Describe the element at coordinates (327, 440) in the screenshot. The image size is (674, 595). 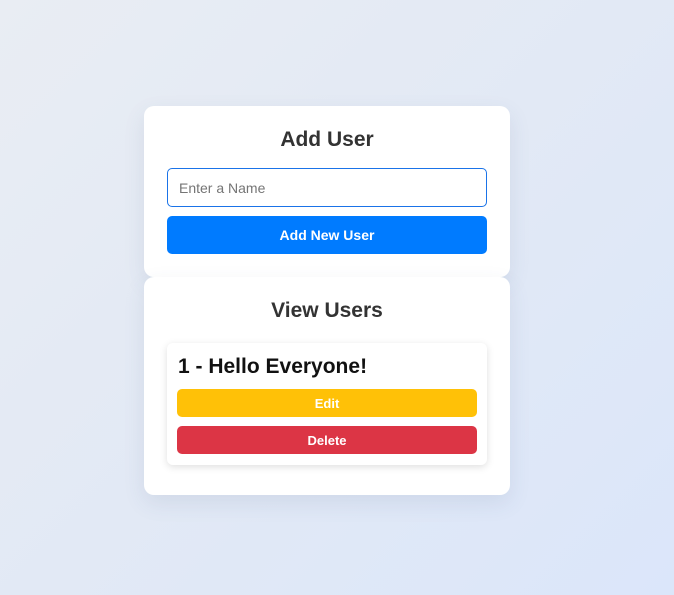
I see `delete-button: Delete` at that location.